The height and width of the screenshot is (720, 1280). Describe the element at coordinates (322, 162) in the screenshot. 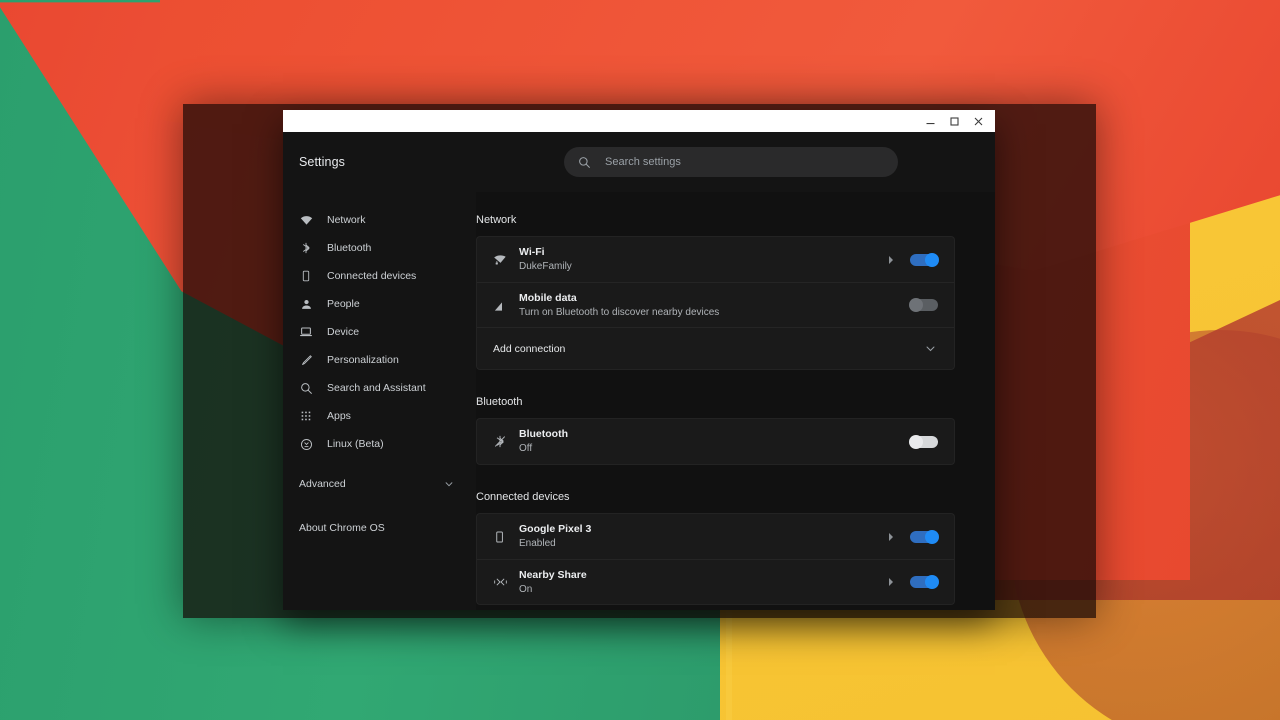

I see `page-title: Settings` at that location.